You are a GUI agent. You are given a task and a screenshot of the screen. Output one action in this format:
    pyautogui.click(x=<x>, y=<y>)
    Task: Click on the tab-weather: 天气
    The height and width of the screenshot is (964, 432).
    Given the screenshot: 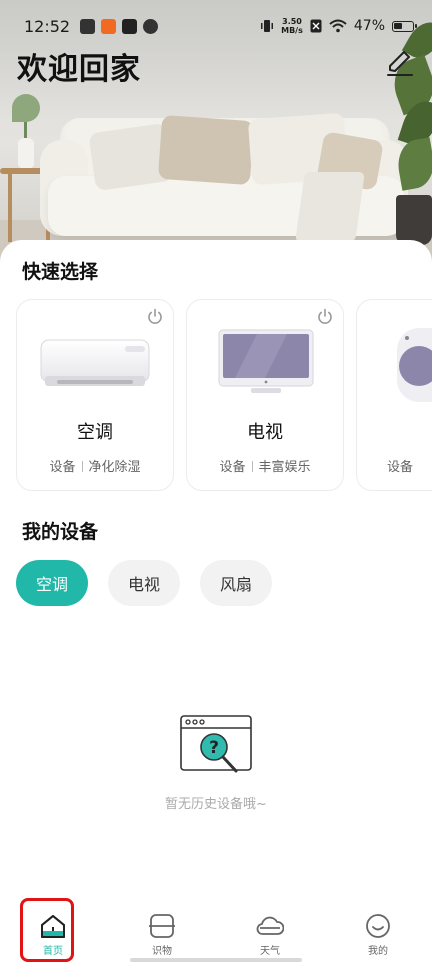 What is the action you would take?
    pyautogui.click(x=270, y=937)
    